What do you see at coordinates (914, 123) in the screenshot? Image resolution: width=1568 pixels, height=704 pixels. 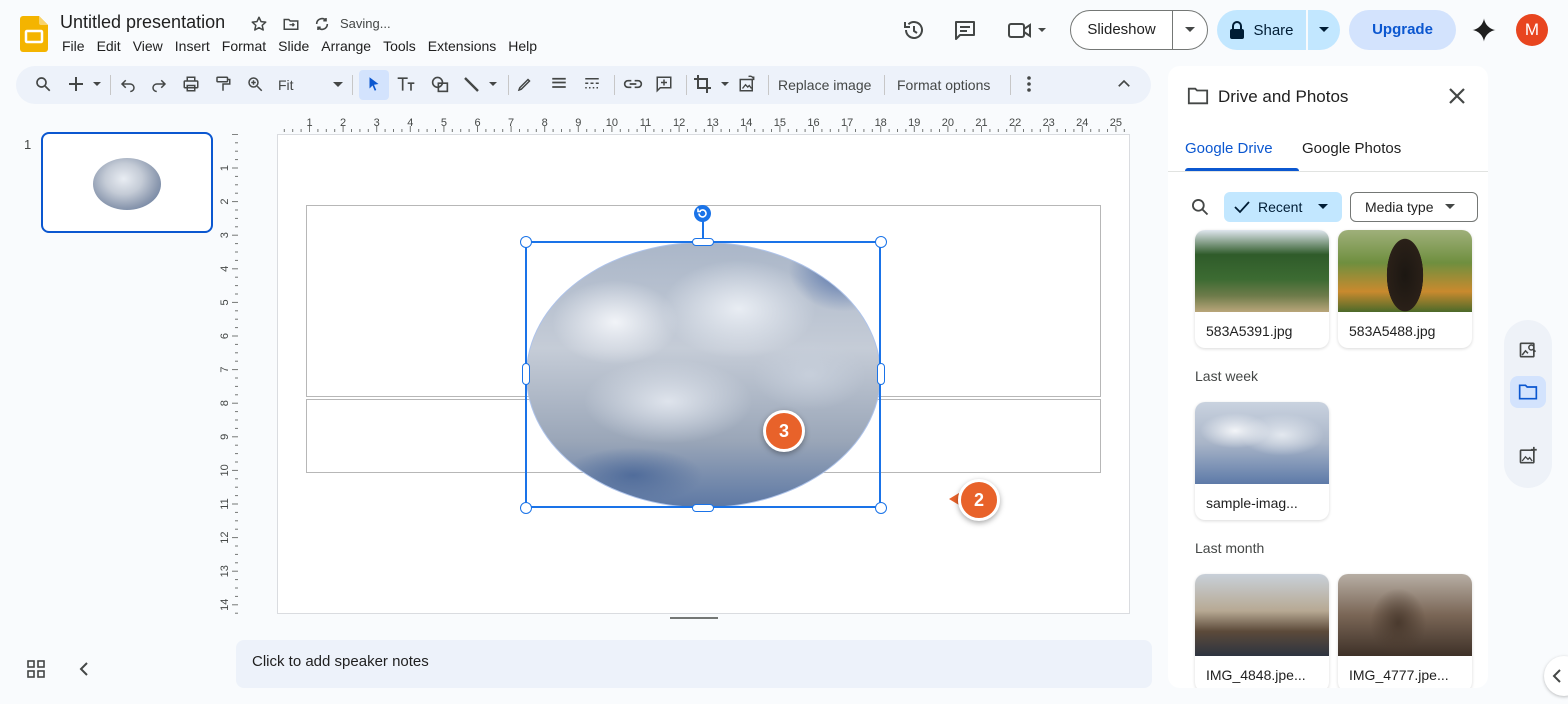 I see `ruler-label: 19` at bounding box center [914, 123].